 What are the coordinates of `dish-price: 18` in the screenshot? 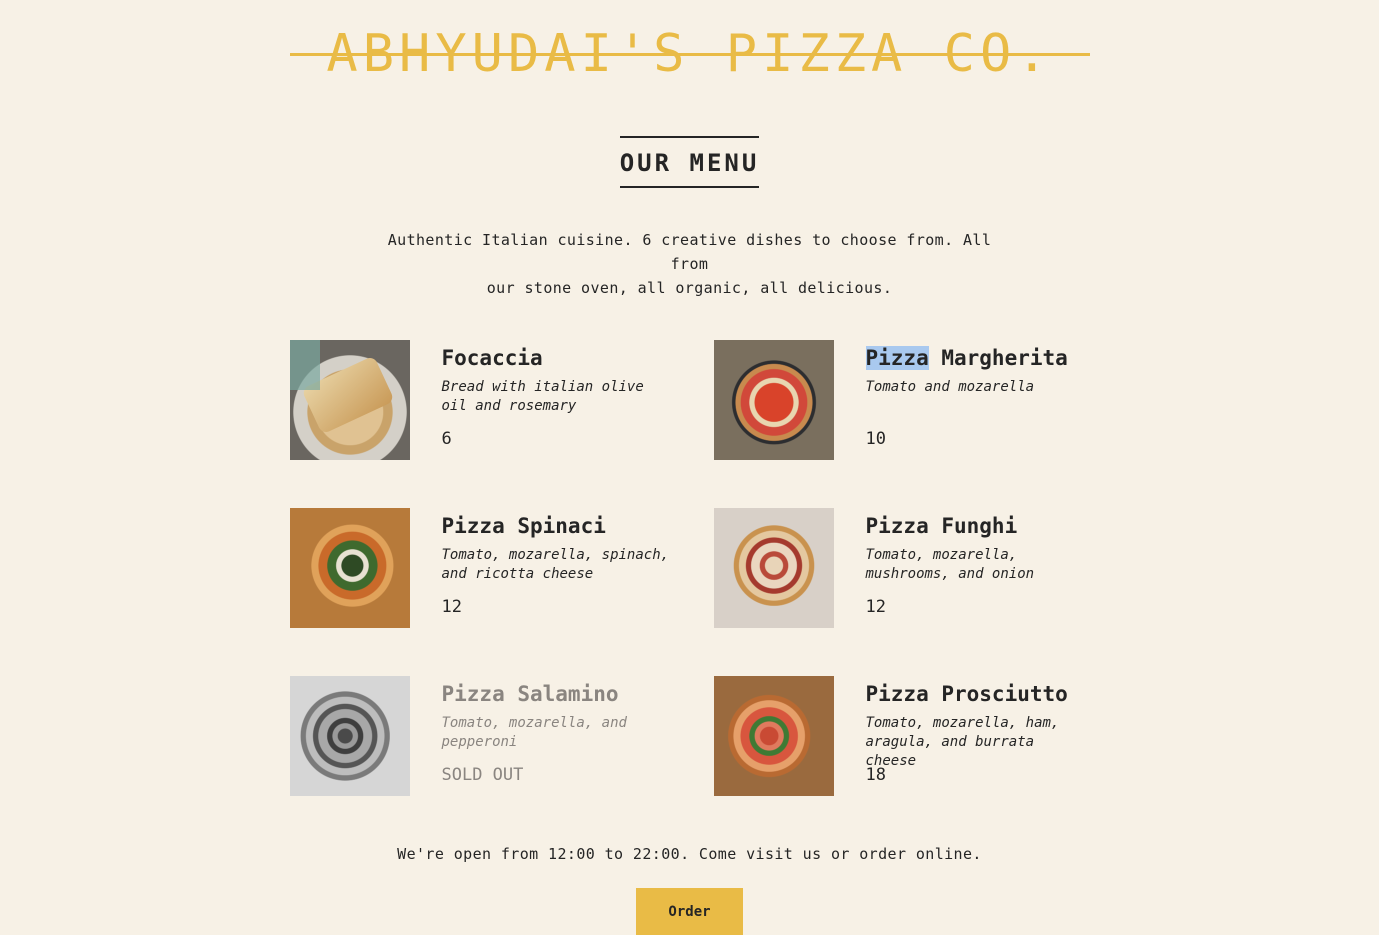 It's located at (875, 775).